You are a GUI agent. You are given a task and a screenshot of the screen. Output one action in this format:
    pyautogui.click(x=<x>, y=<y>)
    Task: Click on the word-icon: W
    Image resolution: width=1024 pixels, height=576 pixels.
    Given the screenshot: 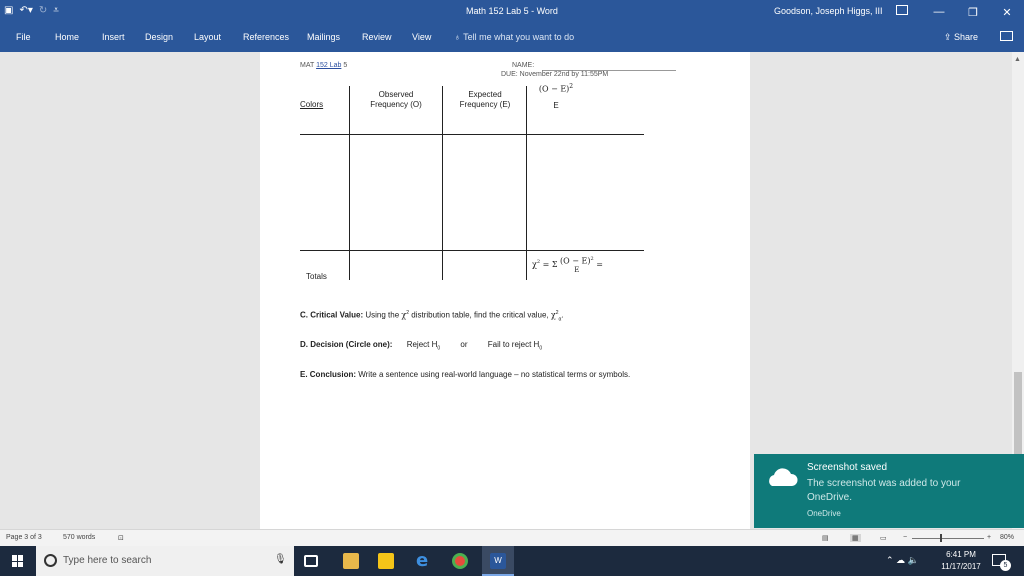 What is the action you would take?
    pyautogui.click(x=498, y=561)
    